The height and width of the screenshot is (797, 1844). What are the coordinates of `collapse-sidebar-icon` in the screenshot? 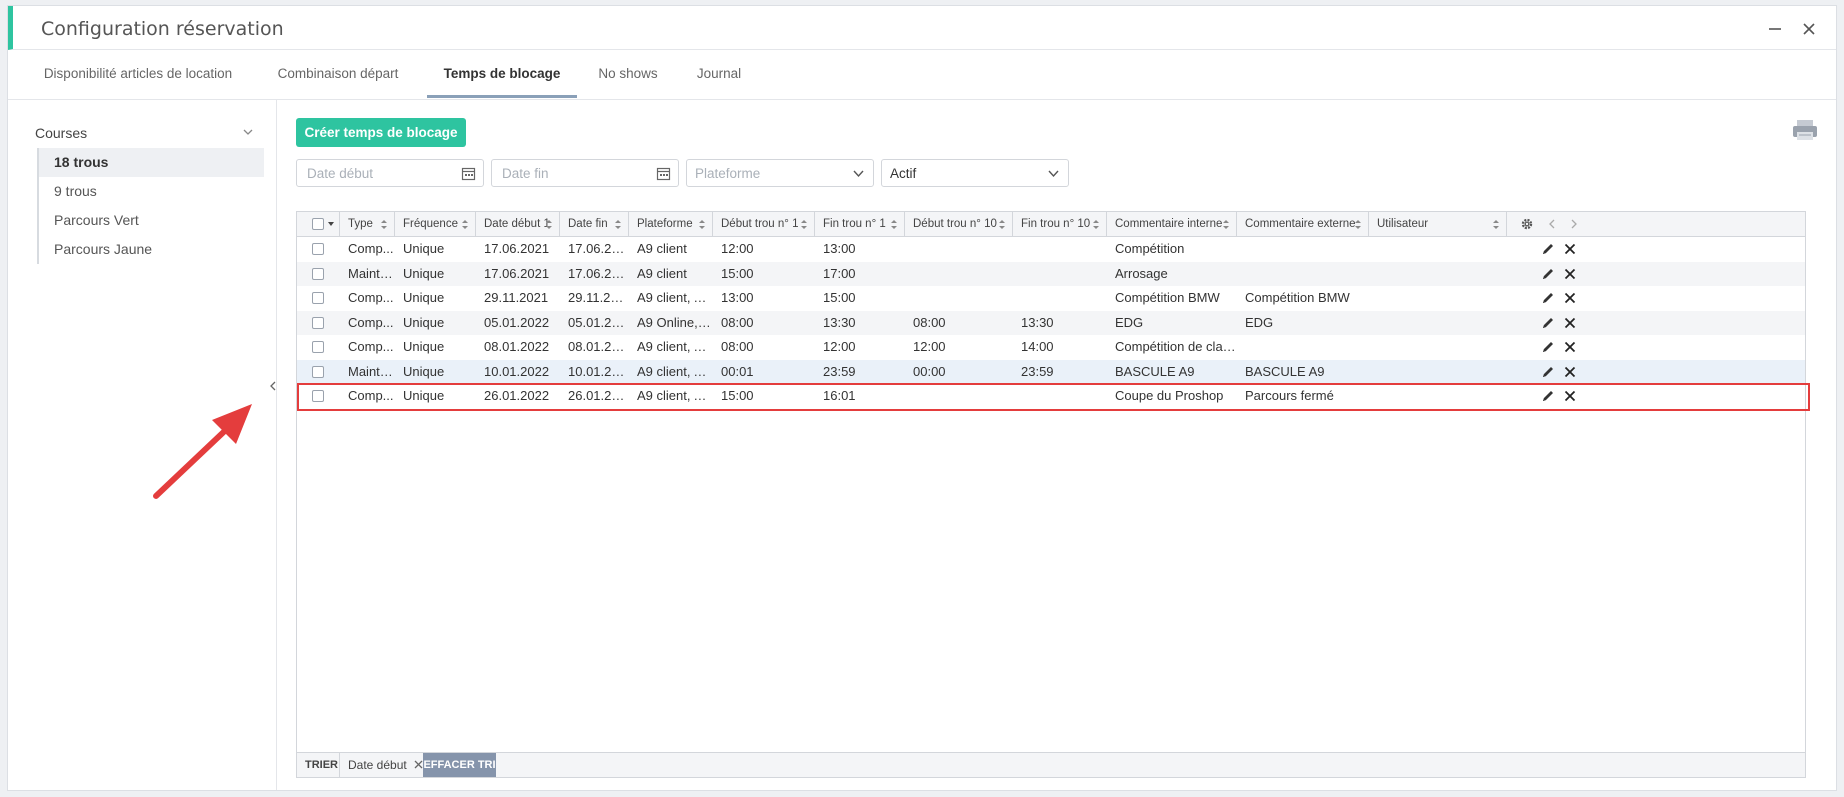 It's located at (273, 386).